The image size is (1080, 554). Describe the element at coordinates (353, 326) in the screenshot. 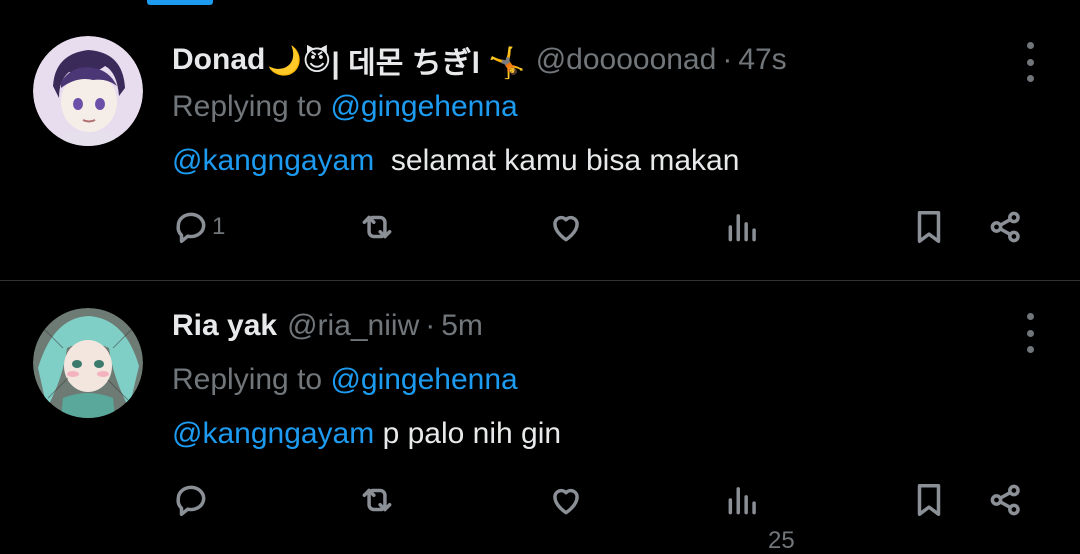

I see `user-handle: @ria_niiw` at that location.